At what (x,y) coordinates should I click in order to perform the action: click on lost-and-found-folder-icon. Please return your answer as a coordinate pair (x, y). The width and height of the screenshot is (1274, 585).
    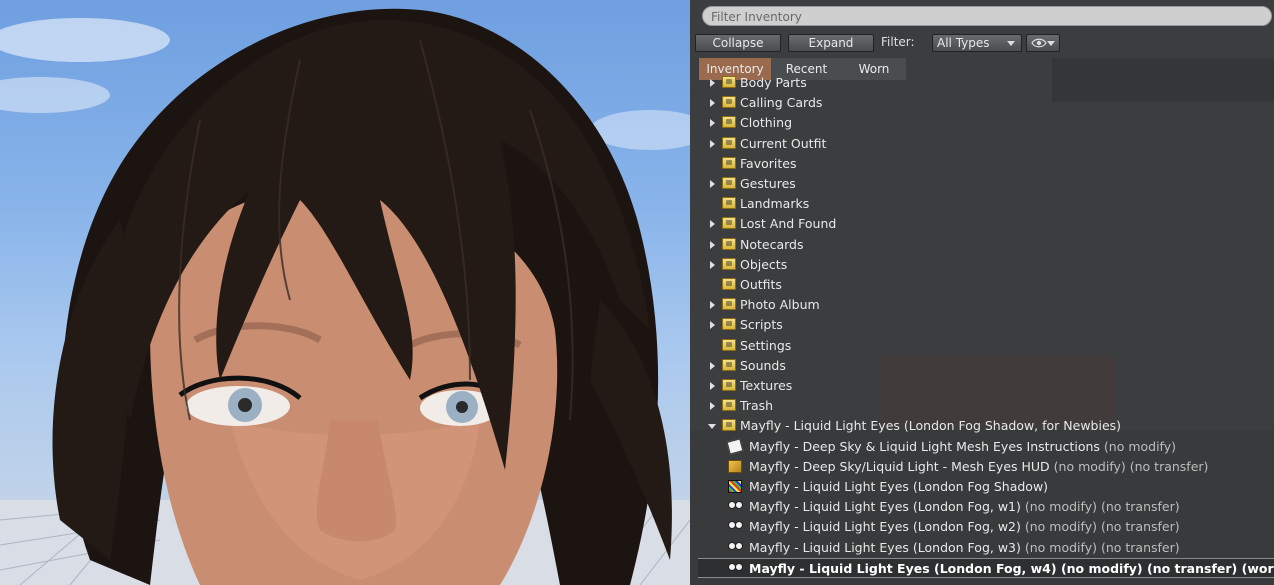
    Looking at the image, I should click on (729, 223).